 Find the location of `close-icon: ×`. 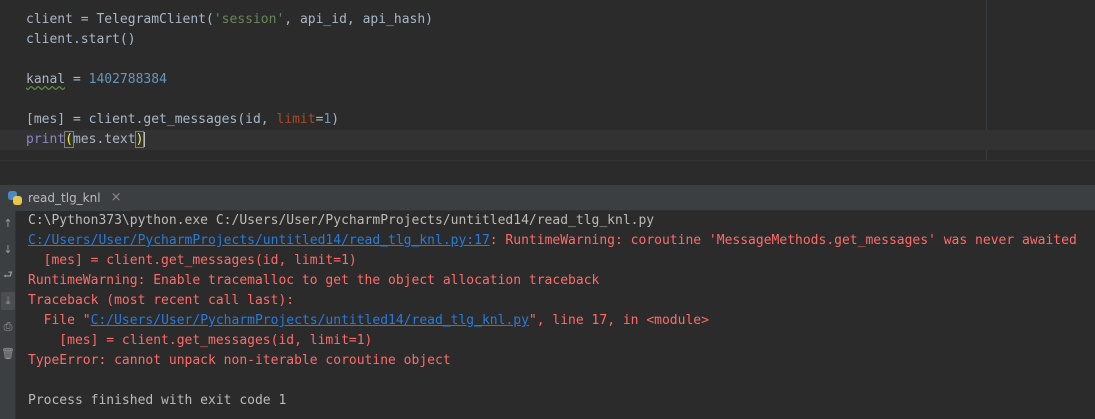

close-icon: × is located at coordinates (116, 197).